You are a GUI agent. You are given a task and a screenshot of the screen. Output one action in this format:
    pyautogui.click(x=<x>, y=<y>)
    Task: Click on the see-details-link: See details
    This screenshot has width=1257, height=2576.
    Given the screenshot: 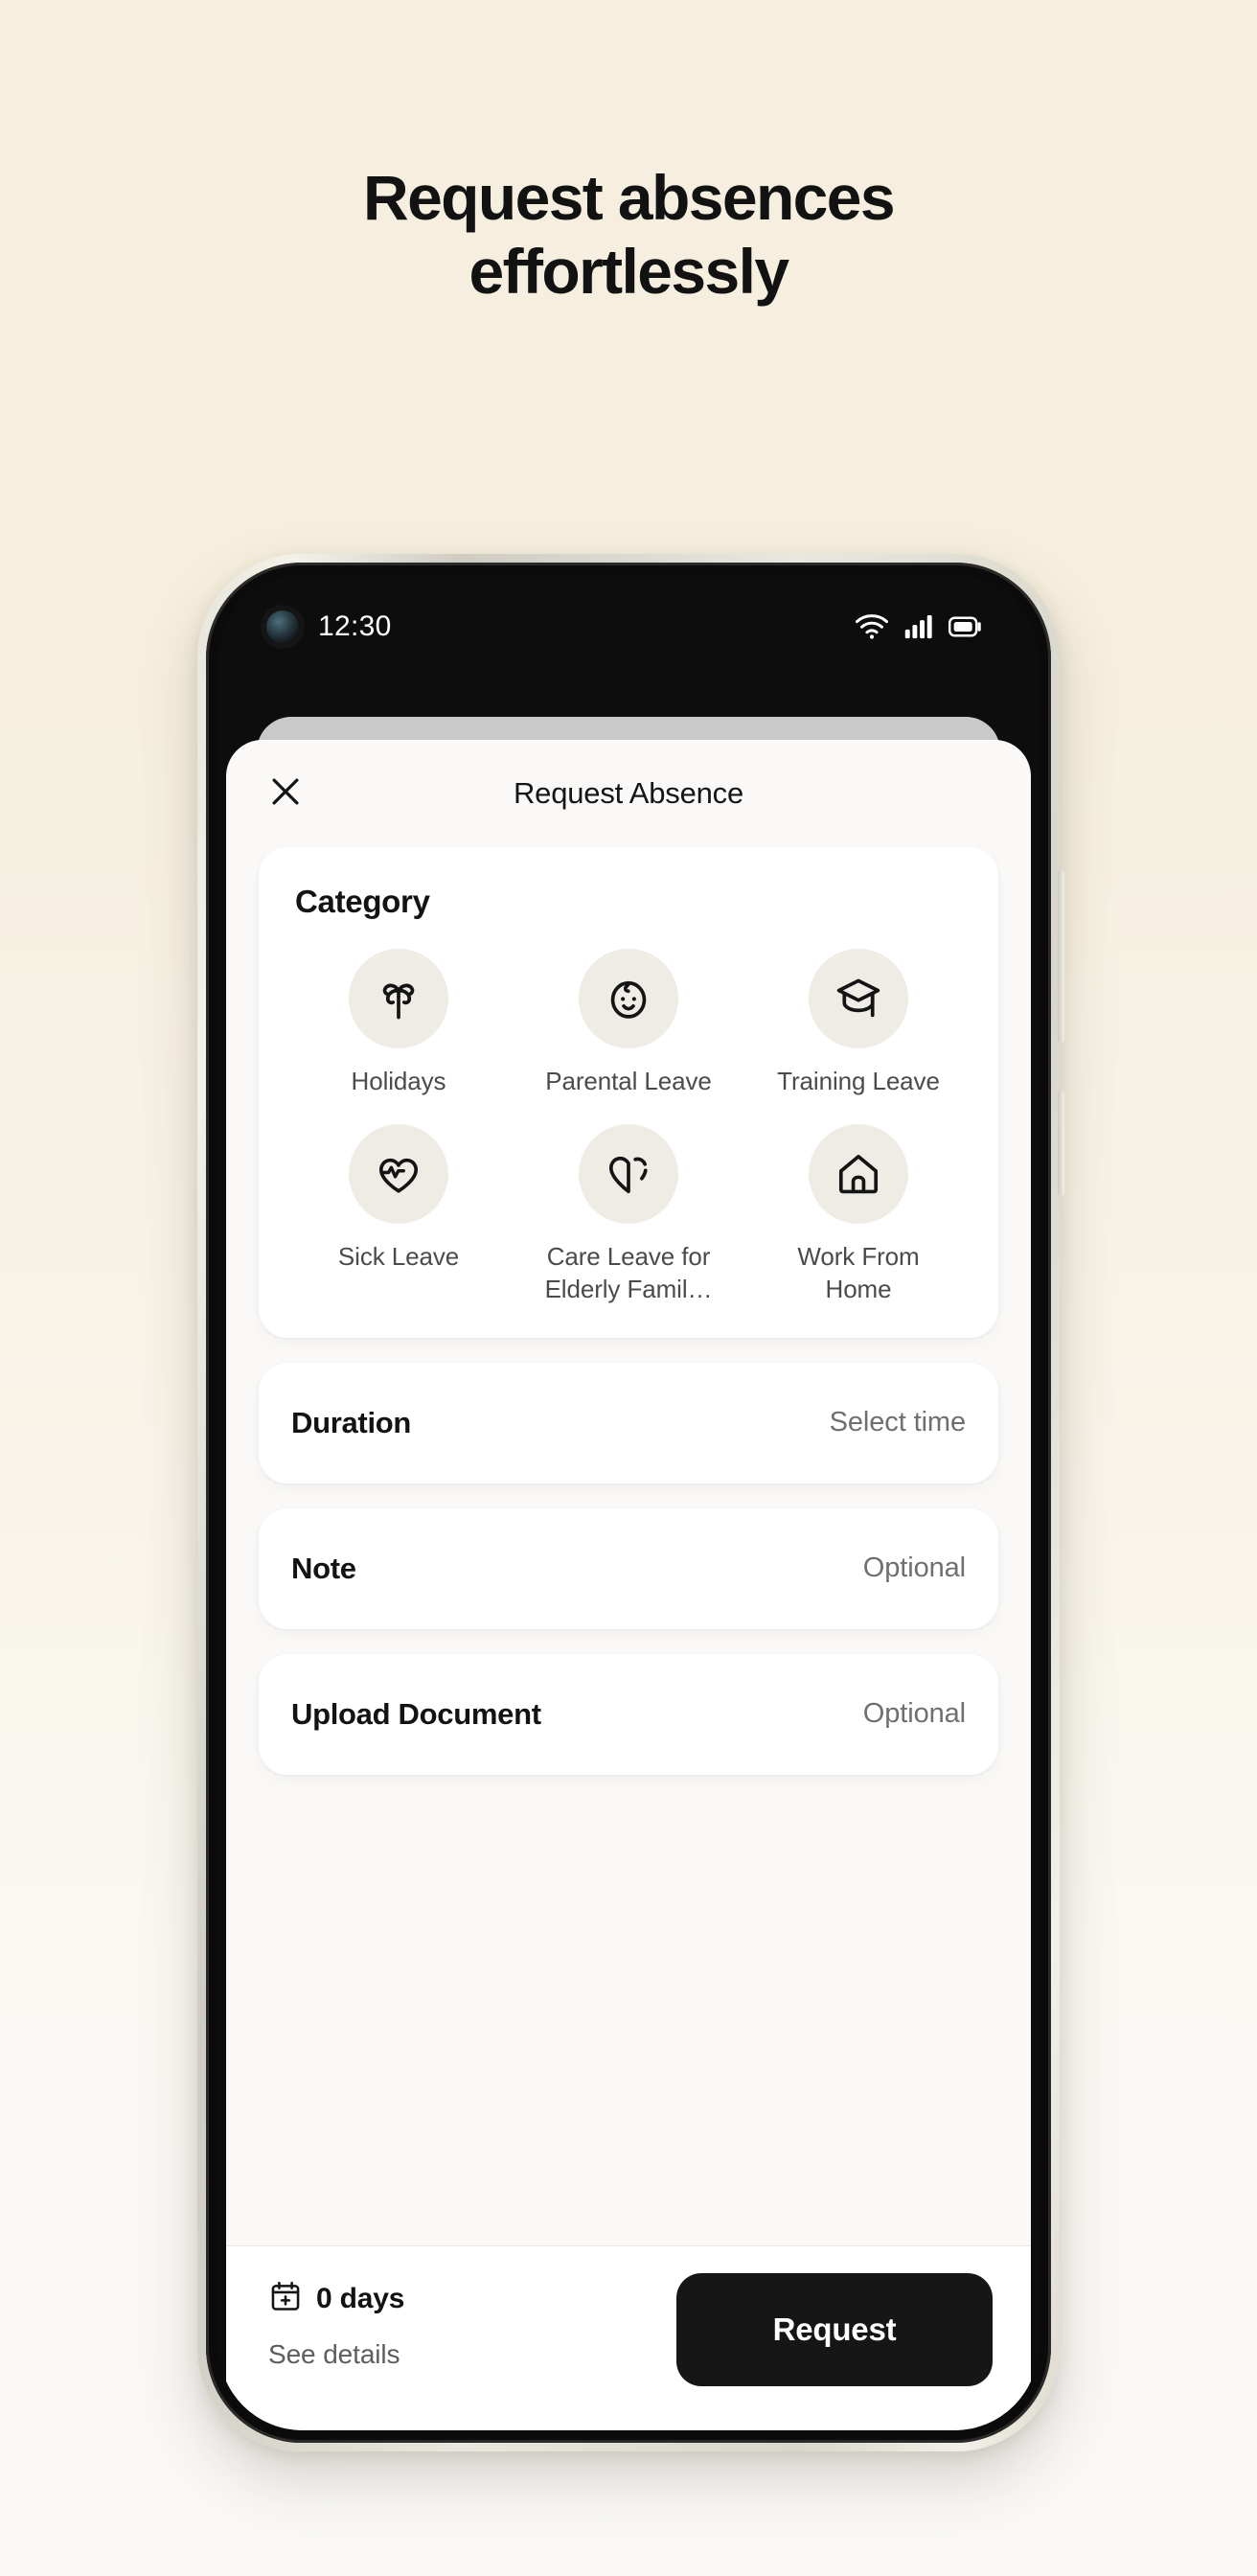 What is the action you would take?
    pyautogui.click(x=336, y=2354)
    